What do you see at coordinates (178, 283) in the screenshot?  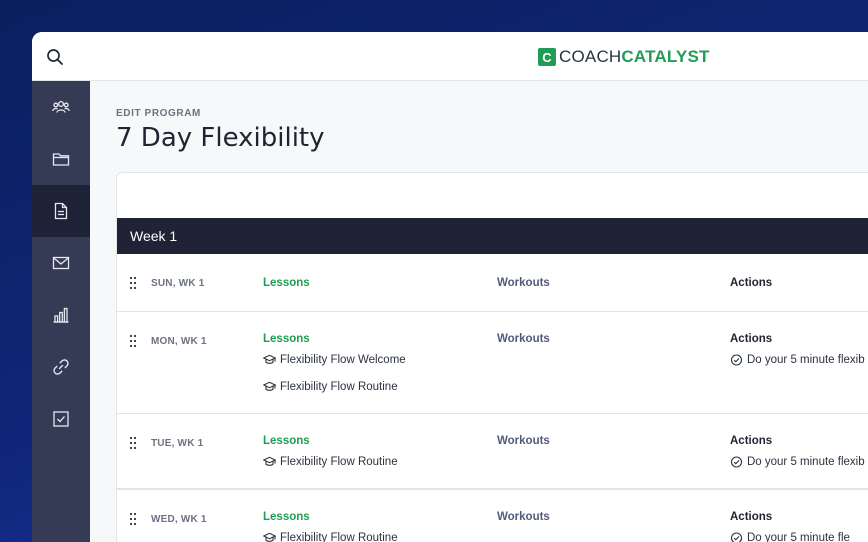 I see `day-label: SUN, WK 1` at bounding box center [178, 283].